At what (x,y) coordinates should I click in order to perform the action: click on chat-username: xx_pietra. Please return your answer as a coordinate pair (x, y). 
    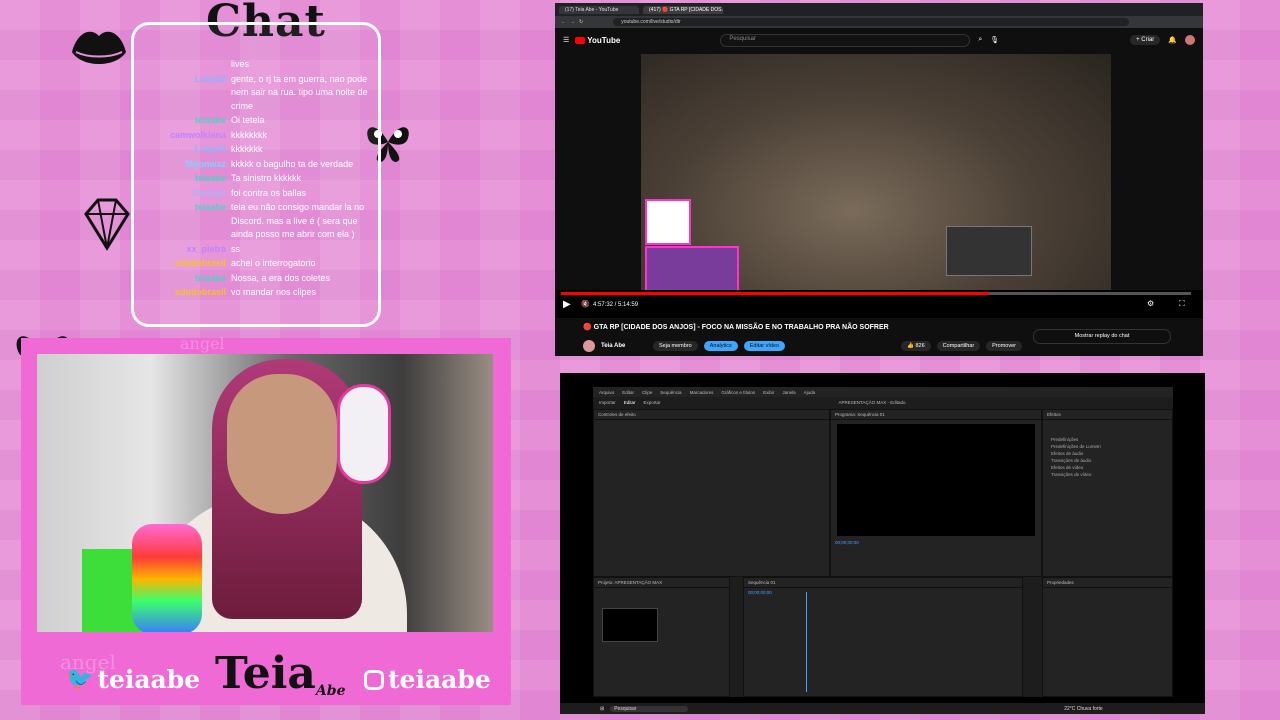
    Looking at the image, I should click on (182, 250).